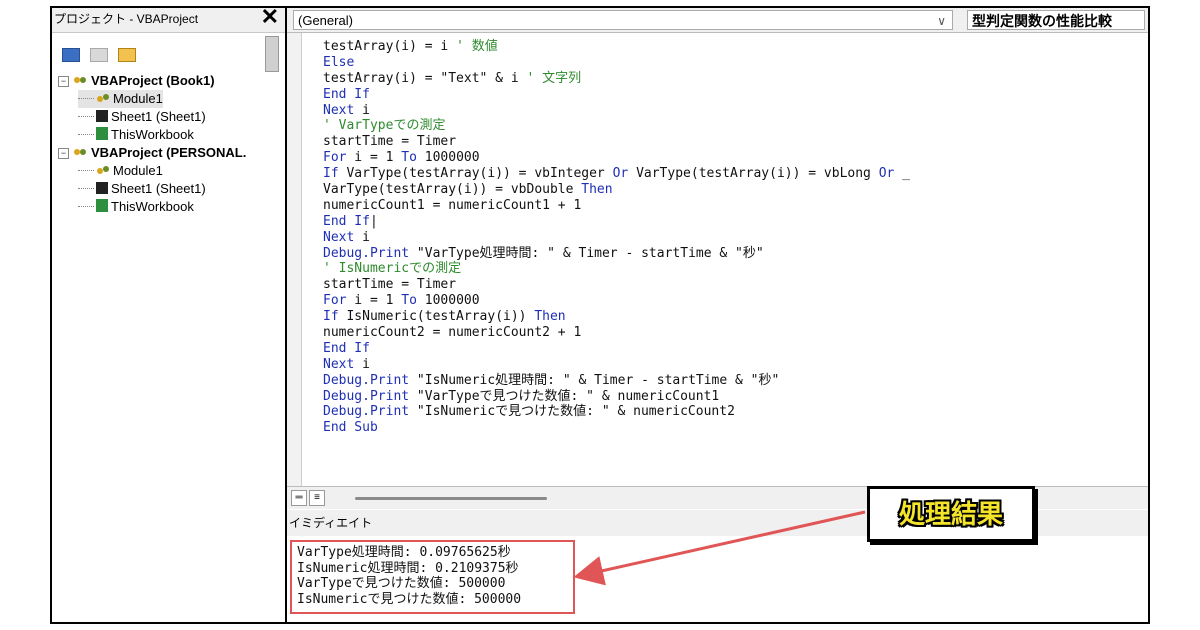  Describe the element at coordinates (317, 498) in the screenshot. I see `full-module-view-icon: ≡` at that location.